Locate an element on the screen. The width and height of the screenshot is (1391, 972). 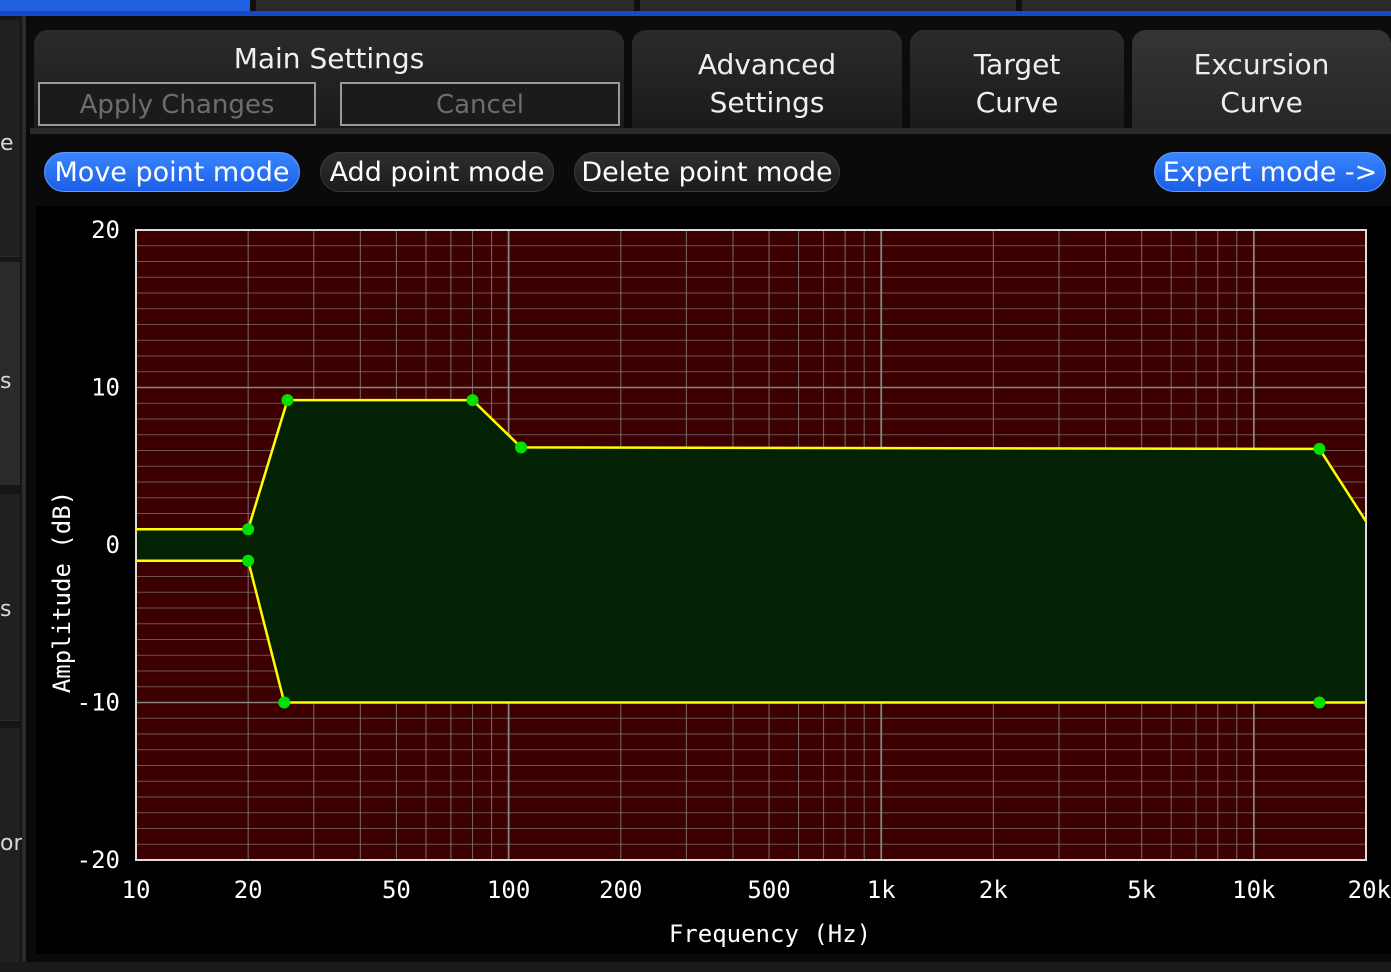
tab-label: Excursion is located at coordinates (1261, 64).